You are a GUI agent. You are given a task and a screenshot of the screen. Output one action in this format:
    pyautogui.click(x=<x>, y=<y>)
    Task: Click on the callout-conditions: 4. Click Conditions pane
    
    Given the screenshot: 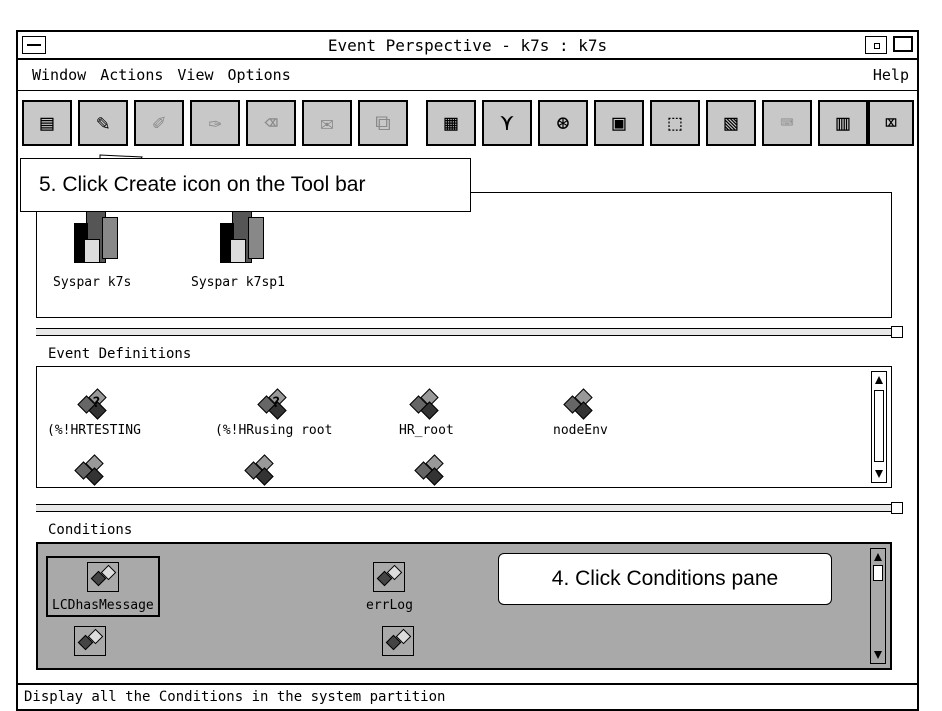 What is the action you would take?
    pyautogui.click(x=665, y=579)
    